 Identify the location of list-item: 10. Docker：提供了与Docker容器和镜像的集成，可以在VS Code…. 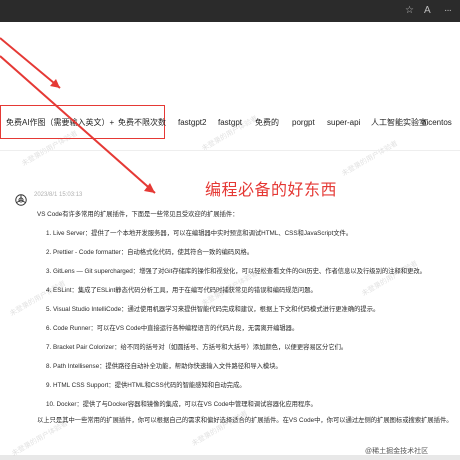
(181, 404).